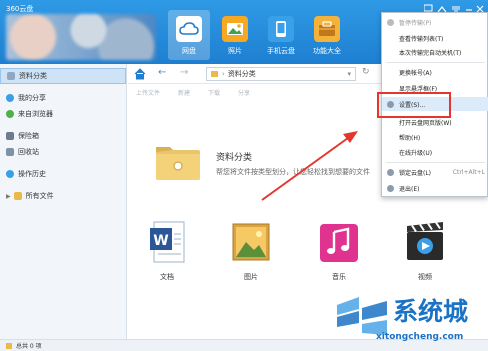  Describe the element at coordinates (415, 73) in the screenshot. I see `menu-item-label: 更换帐号(A)` at that location.